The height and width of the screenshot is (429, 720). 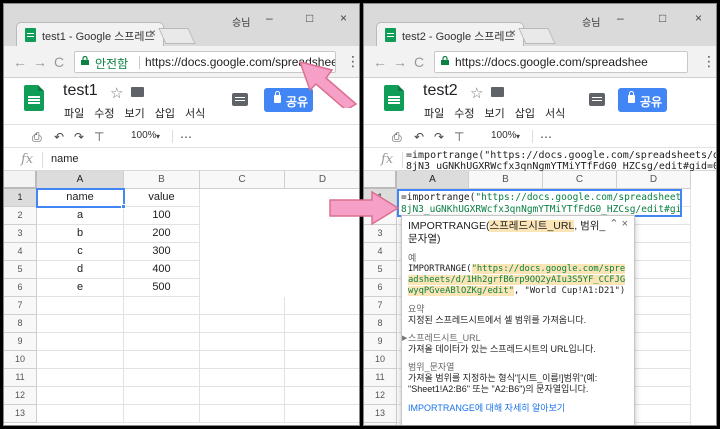 I want to click on user-label: 승님, so click(x=591, y=21).